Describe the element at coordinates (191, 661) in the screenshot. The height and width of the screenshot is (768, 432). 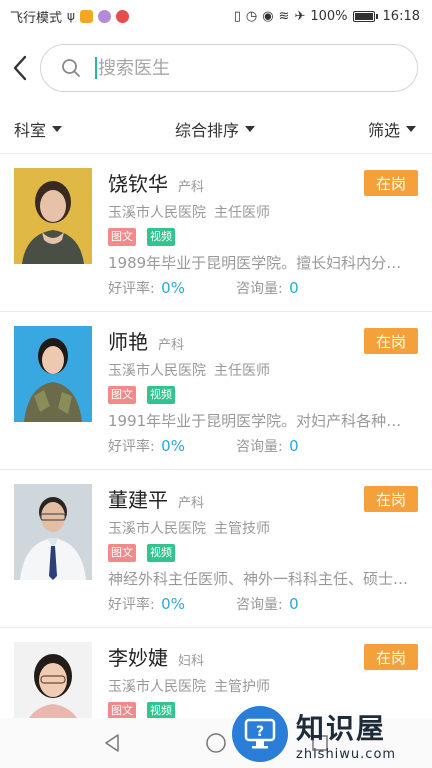
I see `doctor-department: 妇科` at that location.